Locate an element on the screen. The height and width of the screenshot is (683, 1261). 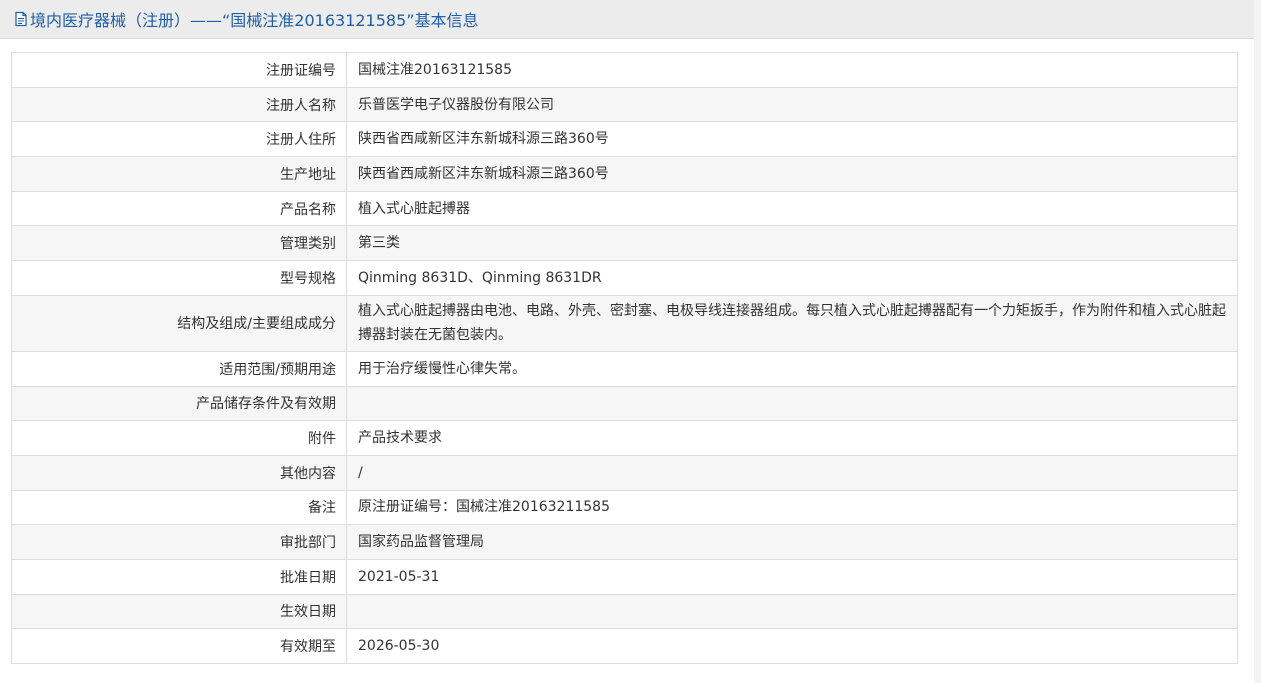
table-row: 备注 原注册证编号：国械注准20163211585 is located at coordinates (624, 507).